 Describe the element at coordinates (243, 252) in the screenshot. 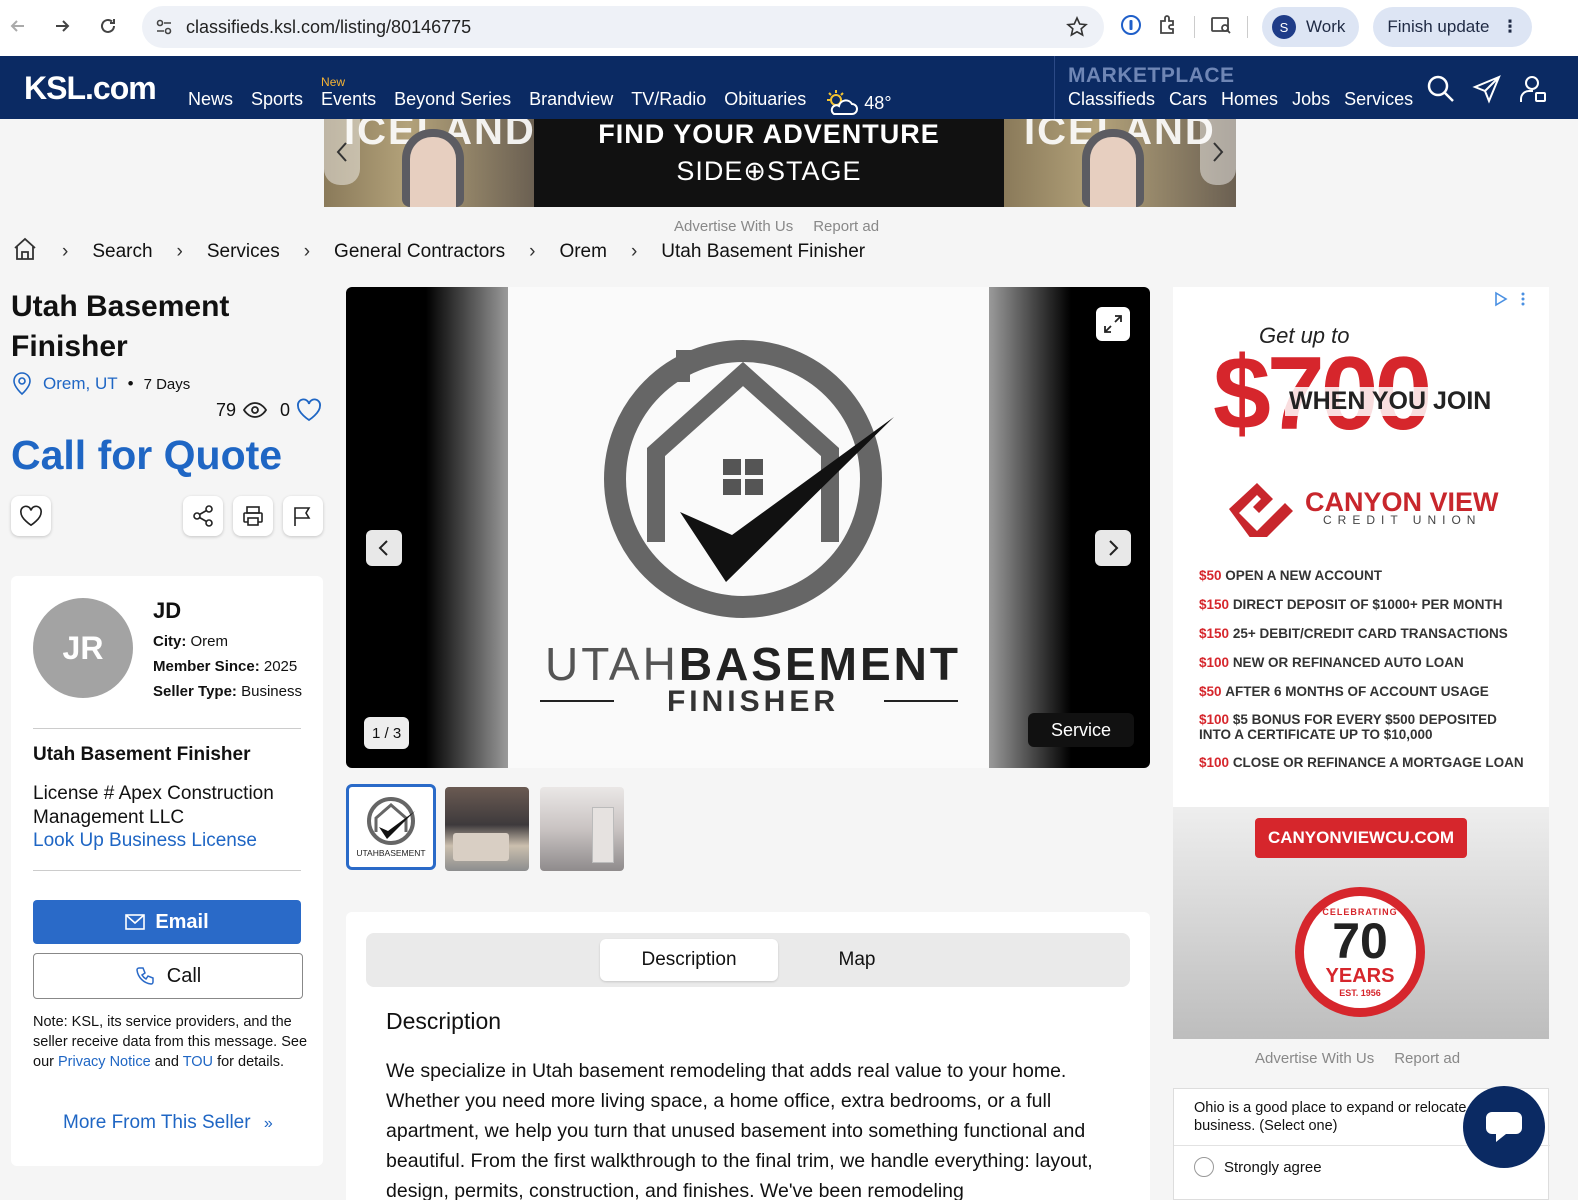

I see `breadcrumb-services: Services` at that location.